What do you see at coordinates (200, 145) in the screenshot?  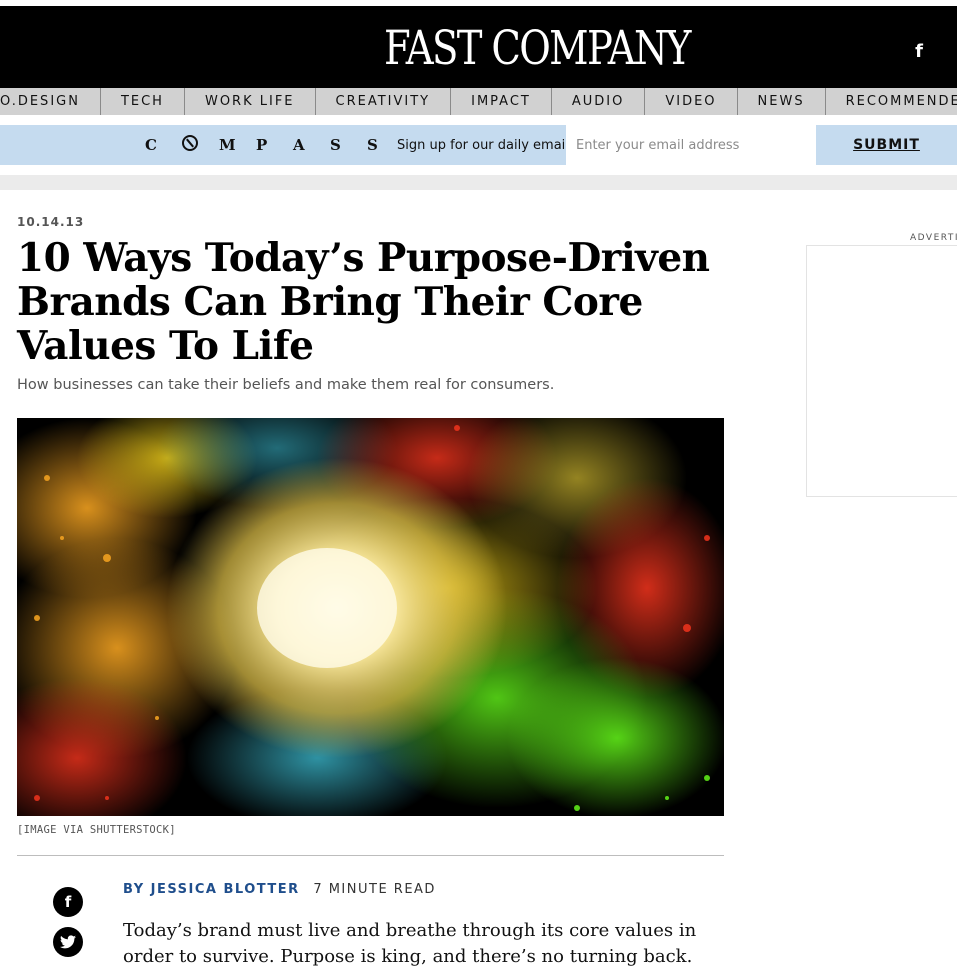 I see `compass-letter-o` at bounding box center [200, 145].